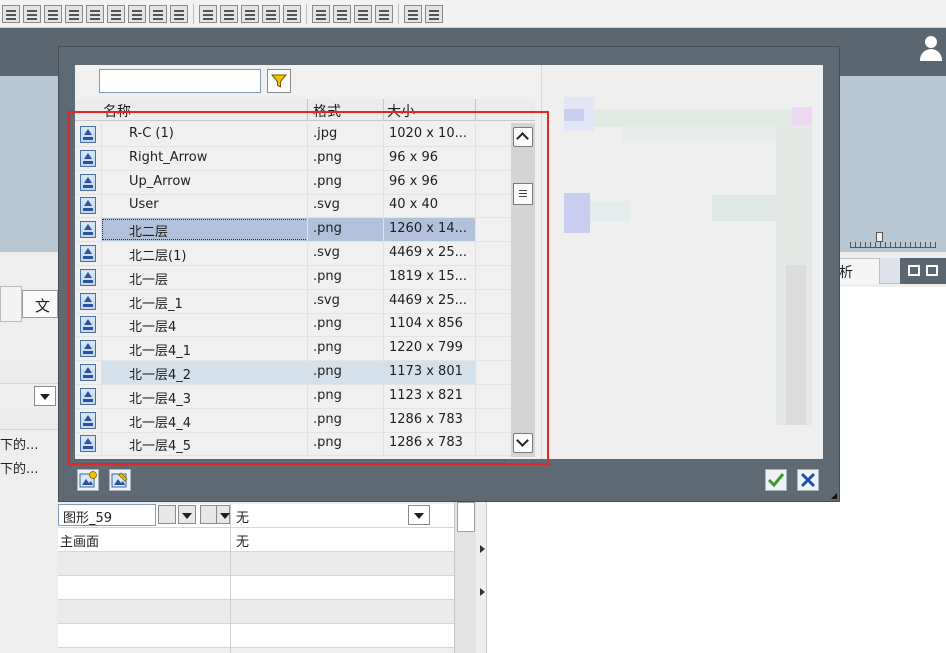  What do you see at coordinates (229, 13) in the screenshot?
I see `distribute-vertical-icon` at bounding box center [229, 13].